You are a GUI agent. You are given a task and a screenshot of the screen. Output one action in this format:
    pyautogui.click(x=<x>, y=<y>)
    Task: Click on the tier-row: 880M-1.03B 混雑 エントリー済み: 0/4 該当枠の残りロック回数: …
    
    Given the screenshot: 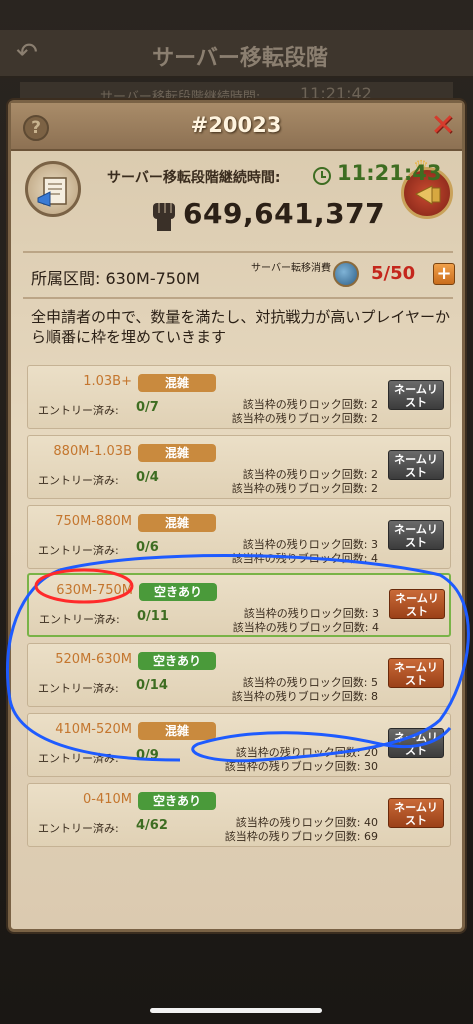 What is the action you would take?
    pyautogui.click(x=239, y=467)
    